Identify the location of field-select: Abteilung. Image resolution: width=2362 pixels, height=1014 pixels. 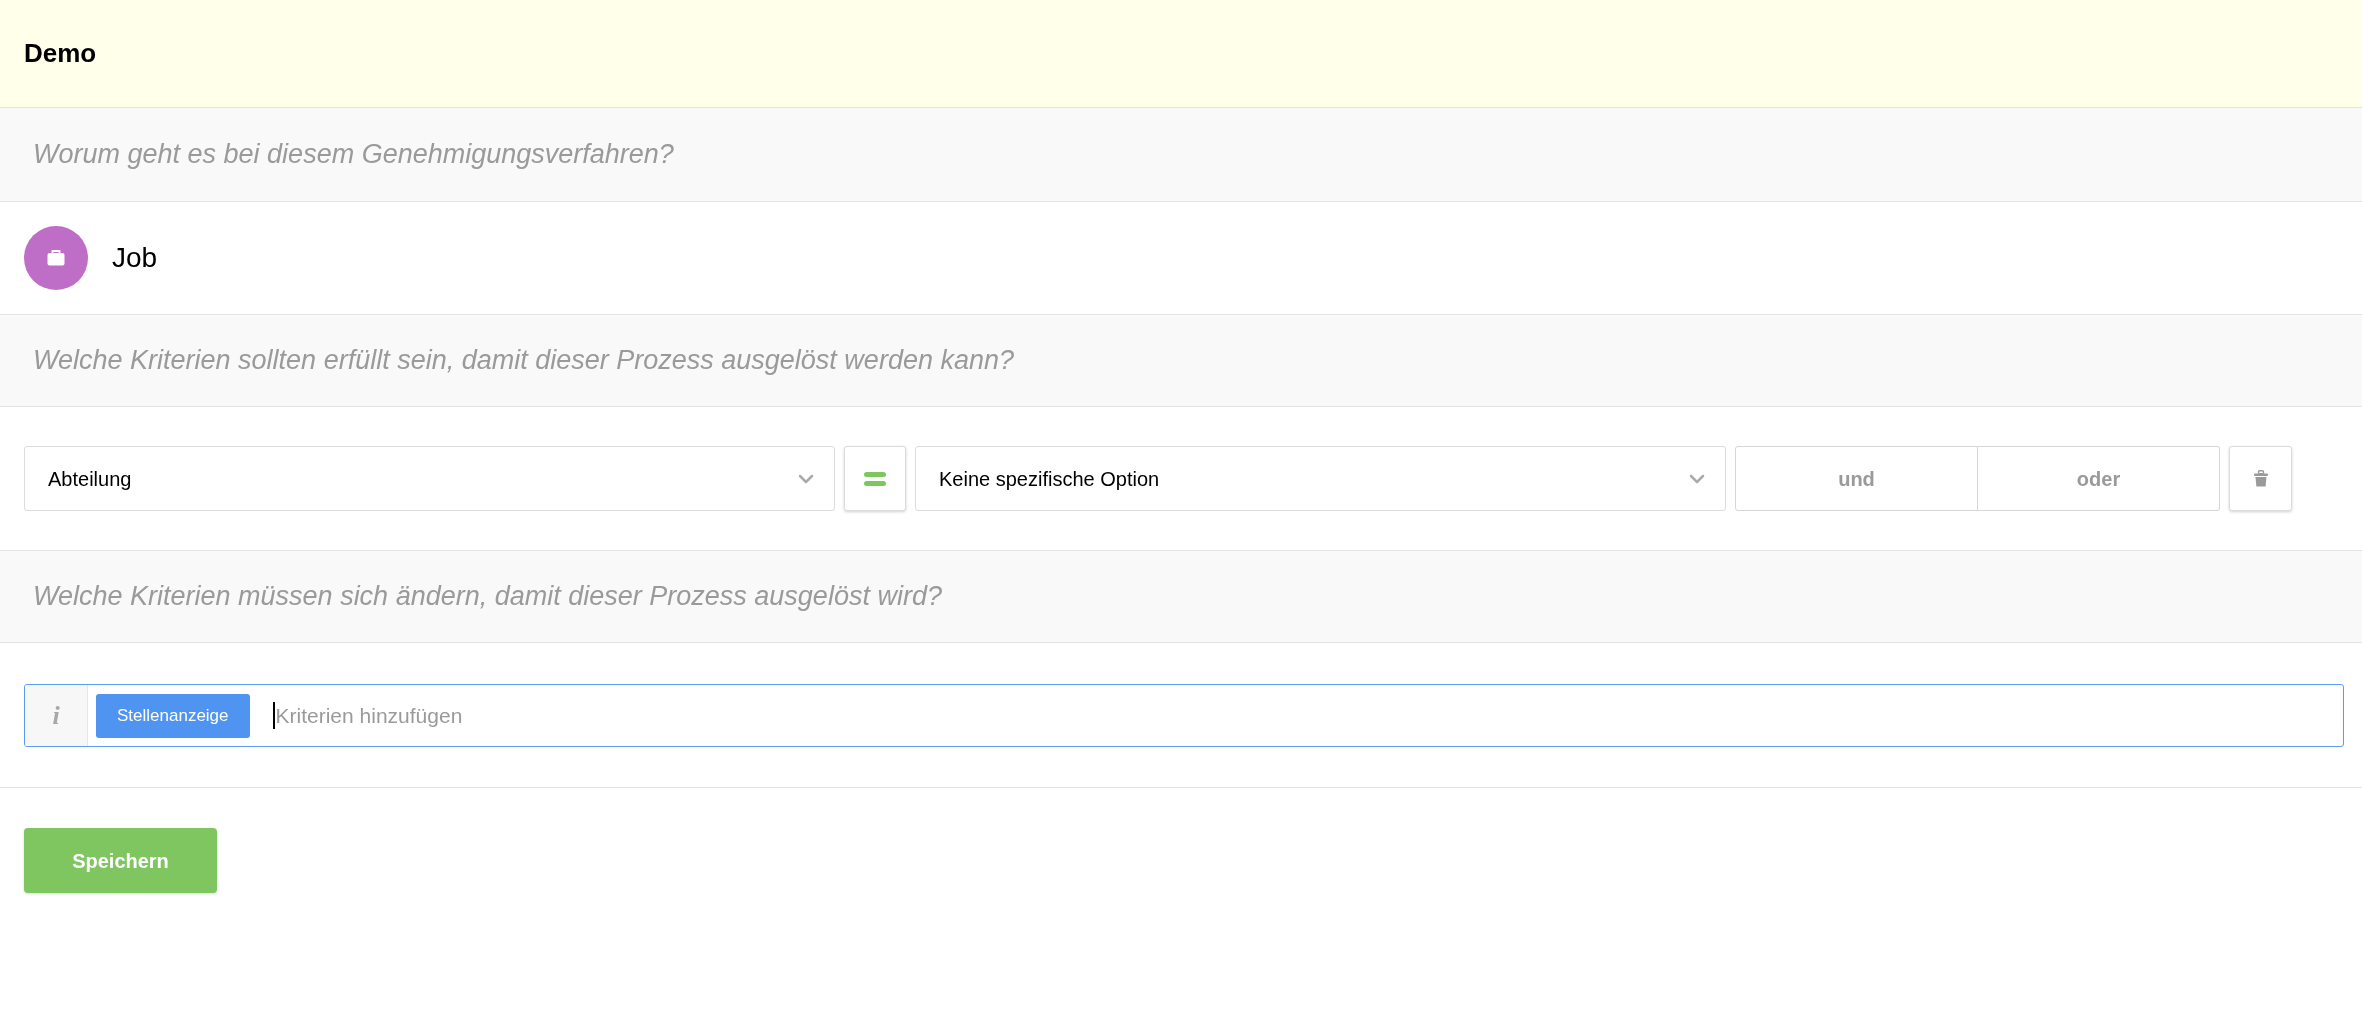
(429, 478).